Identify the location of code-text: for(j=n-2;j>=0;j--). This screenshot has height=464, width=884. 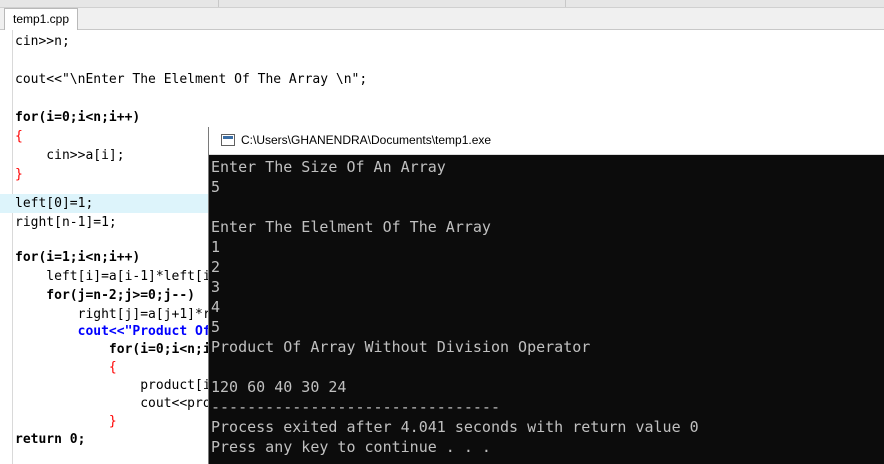
(105, 295).